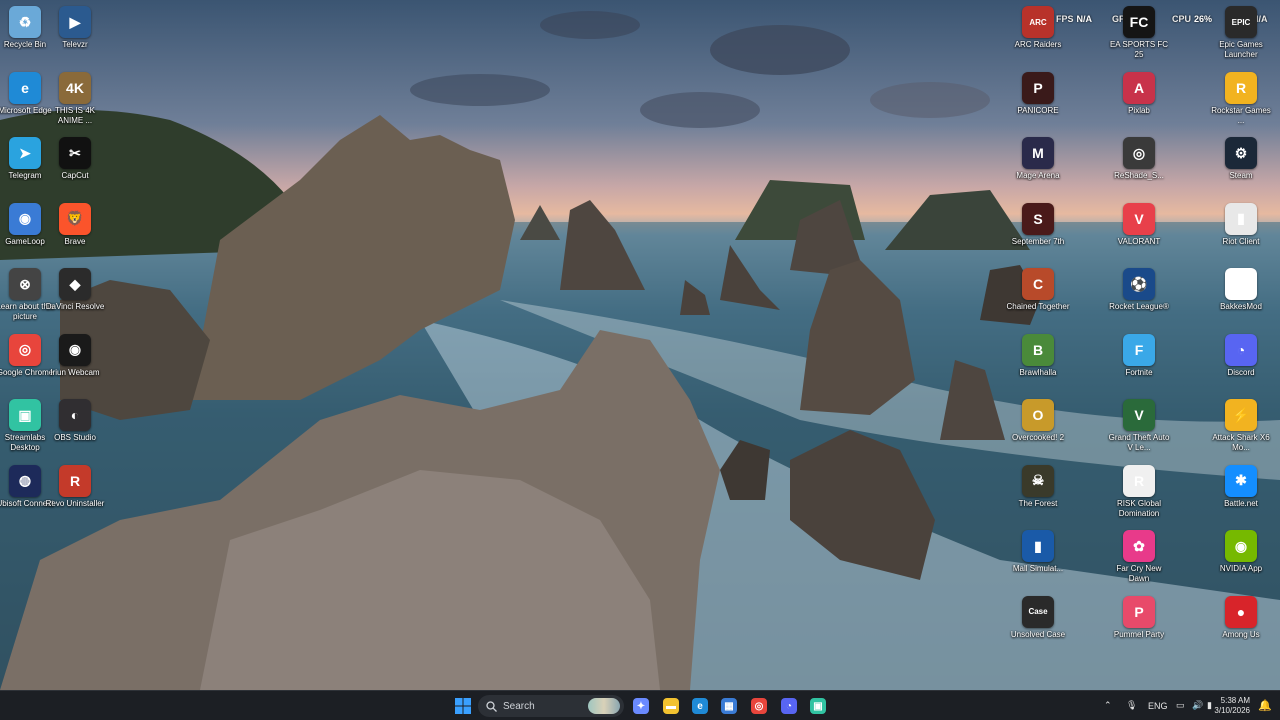 This screenshot has height=720, width=1280. I want to click on desktop-shortcut: B Brawlhalla, so click(1038, 365).